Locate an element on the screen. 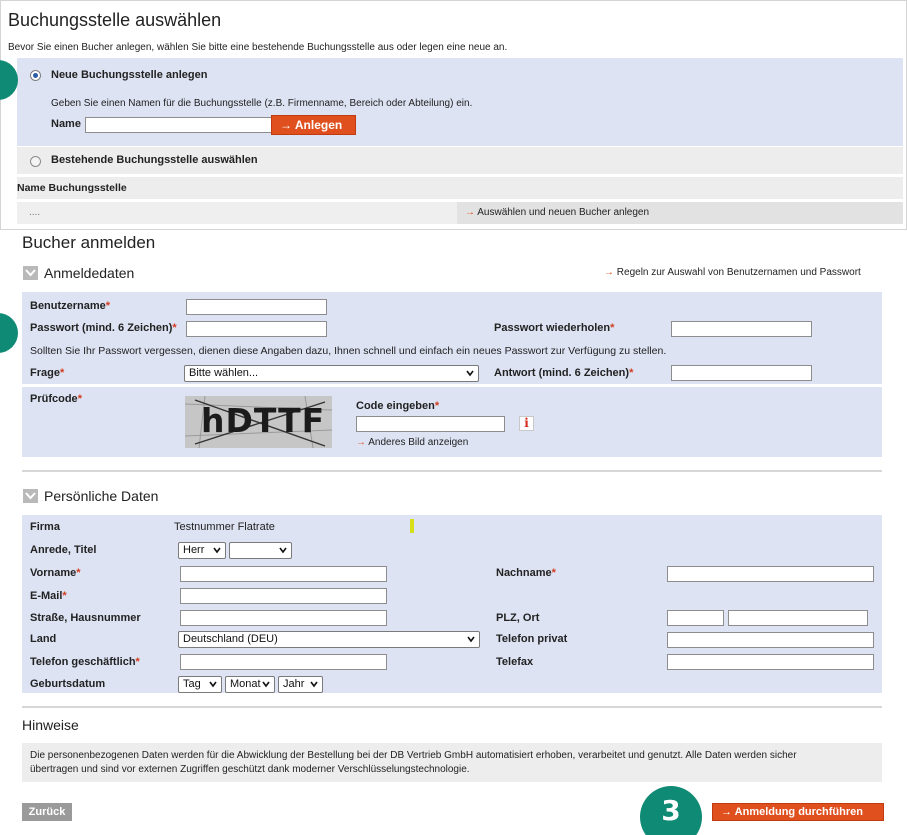 The width and height of the screenshot is (907, 835). land-label: Land is located at coordinates (43, 639).